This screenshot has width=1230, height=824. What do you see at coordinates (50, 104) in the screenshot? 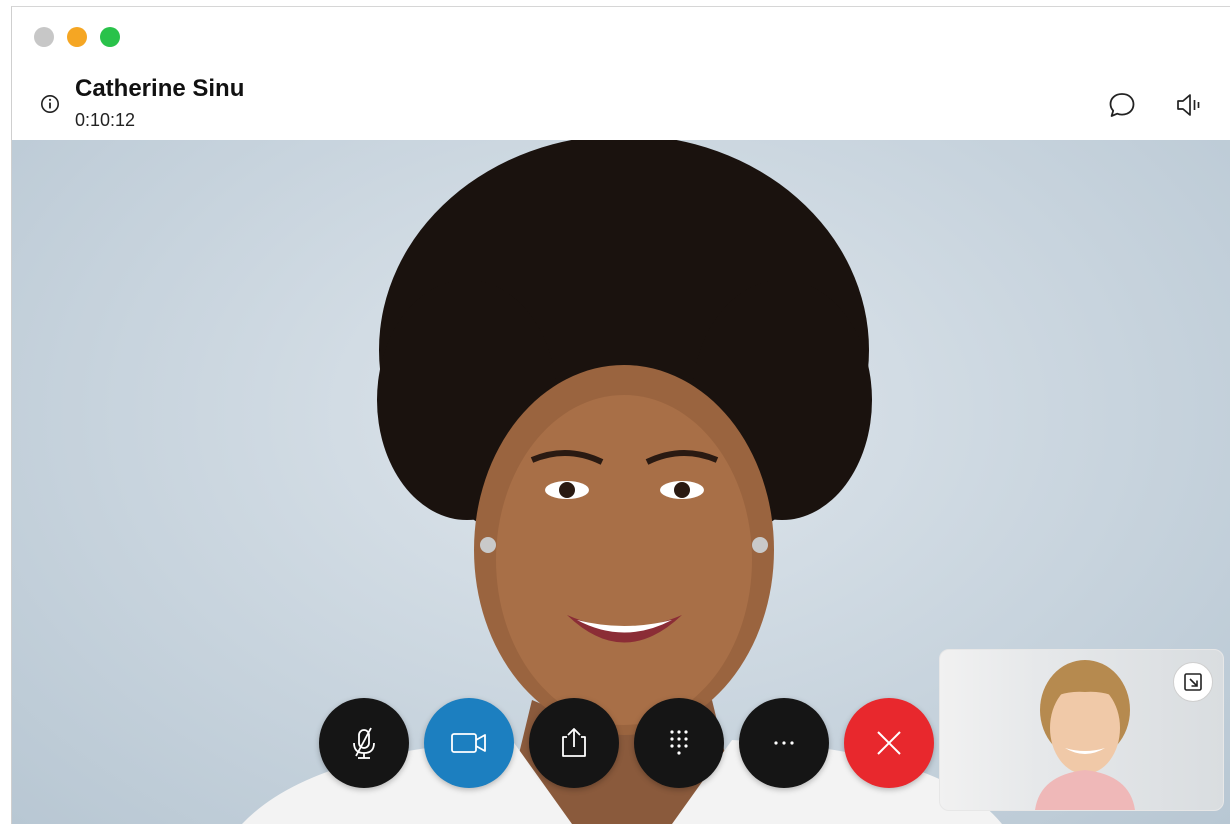
I see `info-icon` at bounding box center [50, 104].